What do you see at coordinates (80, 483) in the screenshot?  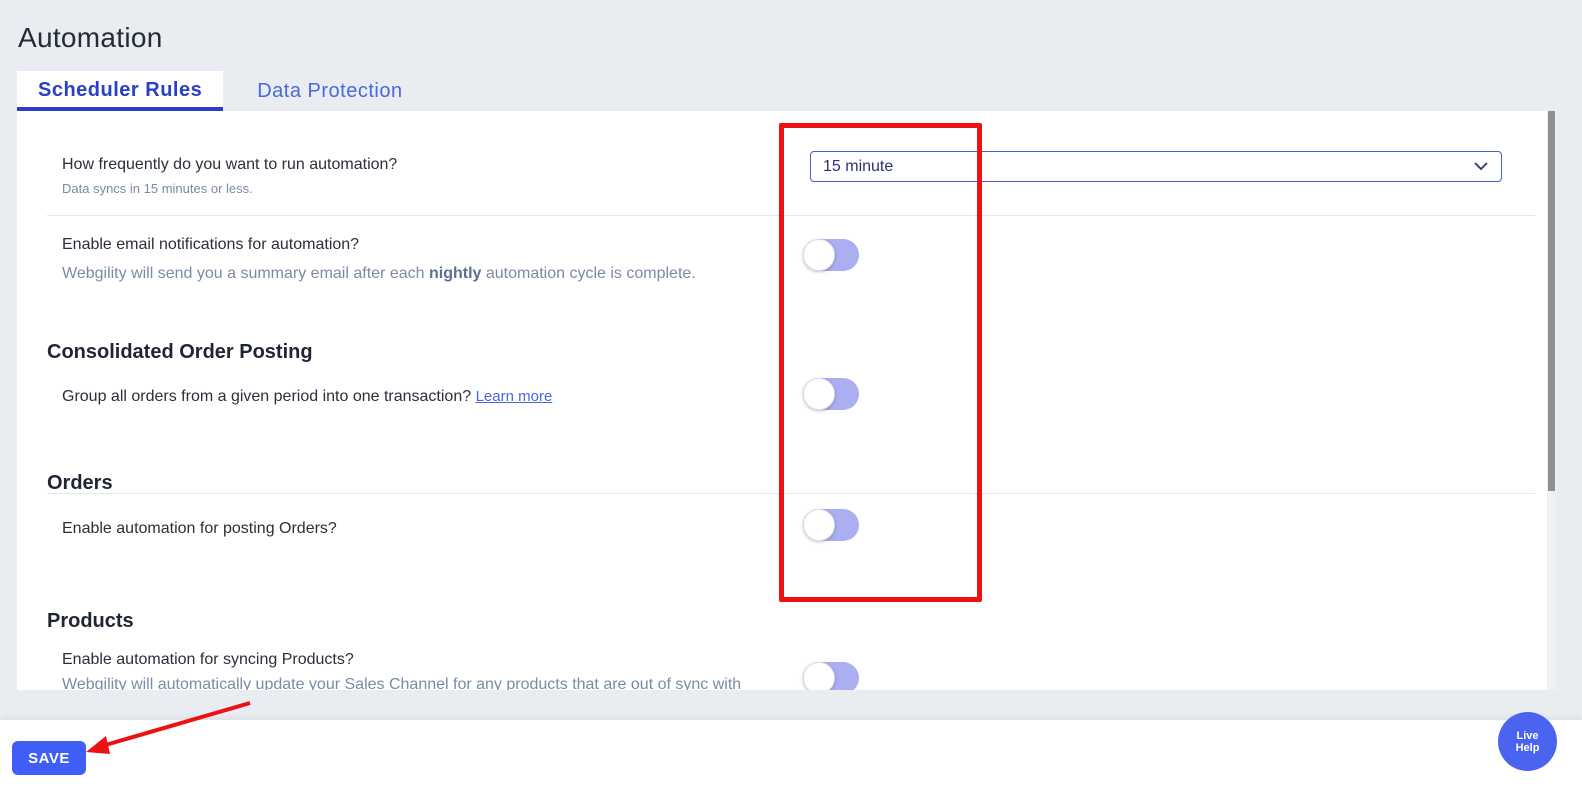 I see `orders-section-title: Orders` at bounding box center [80, 483].